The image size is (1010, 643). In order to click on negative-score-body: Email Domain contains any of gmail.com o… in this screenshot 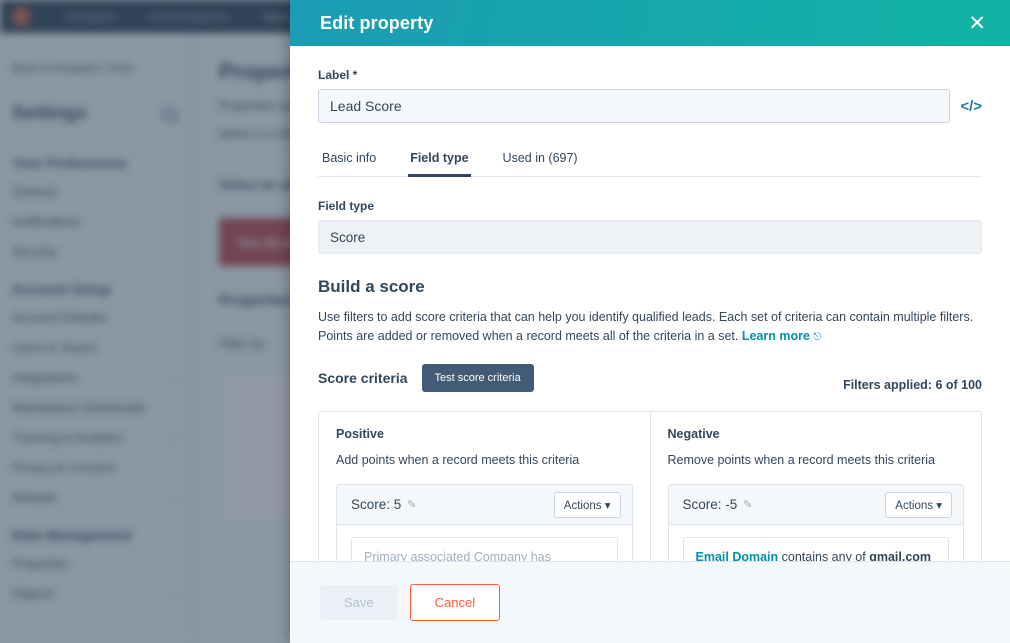, I will do `click(815, 543)`.